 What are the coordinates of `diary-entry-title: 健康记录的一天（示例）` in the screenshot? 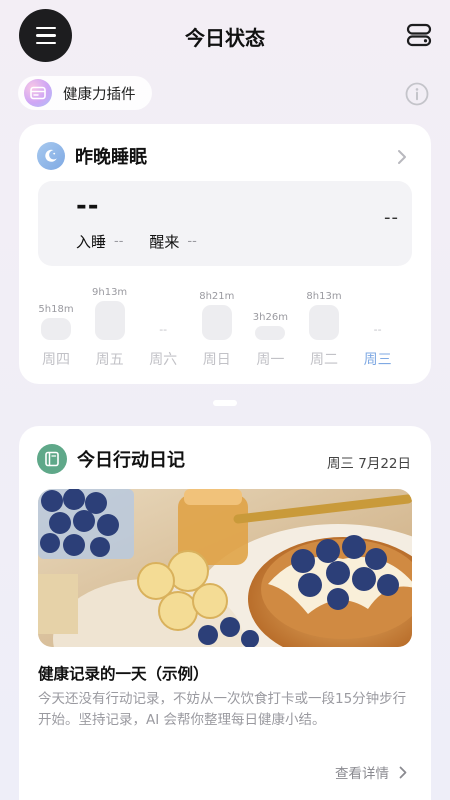 It's located at (123, 674).